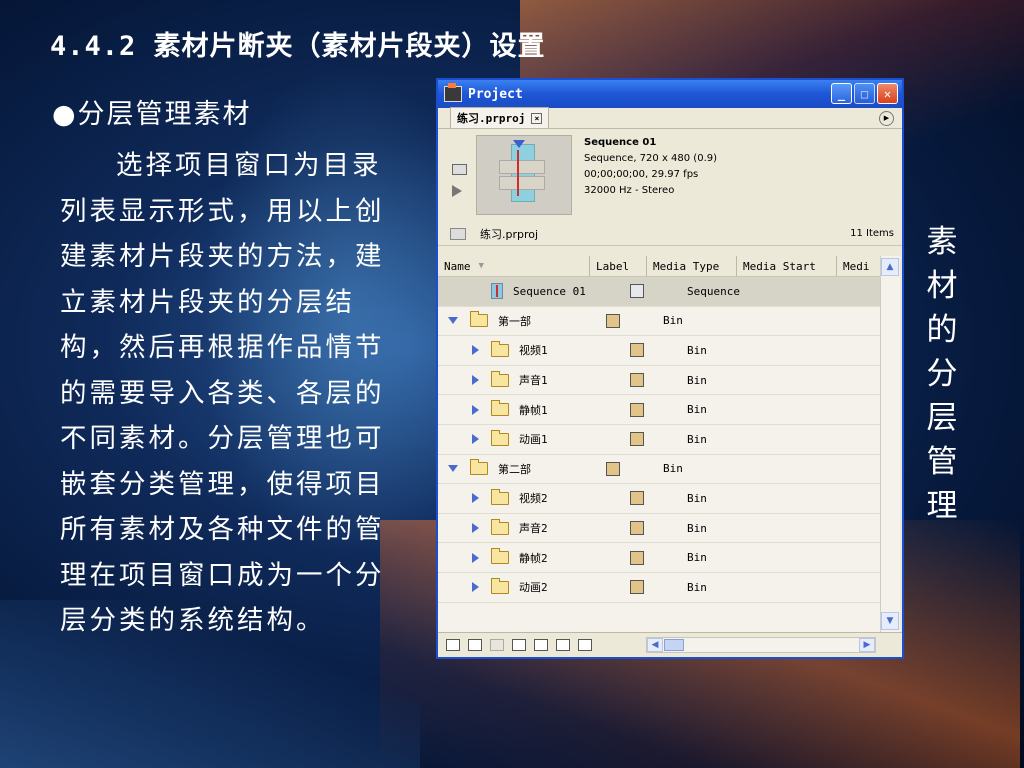  I want to click on find-icon, so click(519, 645).